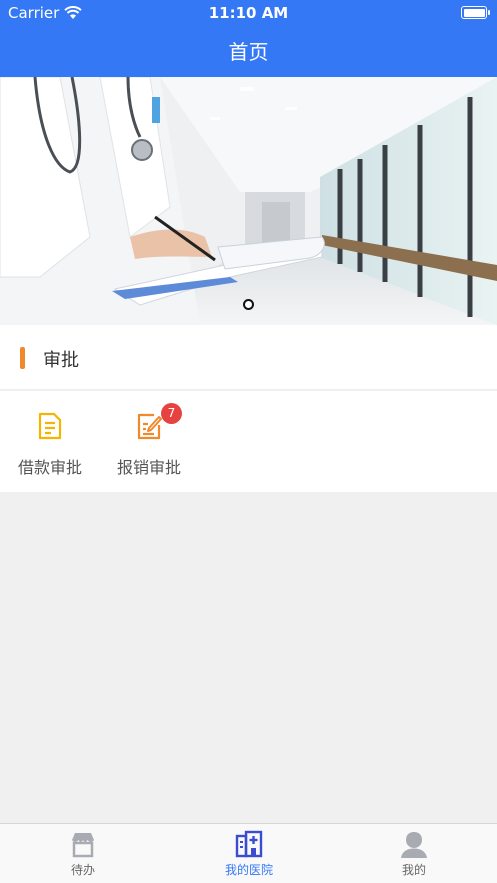 The height and width of the screenshot is (883, 497). What do you see at coordinates (50, 426) in the screenshot?
I see `document-icon` at bounding box center [50, 426].